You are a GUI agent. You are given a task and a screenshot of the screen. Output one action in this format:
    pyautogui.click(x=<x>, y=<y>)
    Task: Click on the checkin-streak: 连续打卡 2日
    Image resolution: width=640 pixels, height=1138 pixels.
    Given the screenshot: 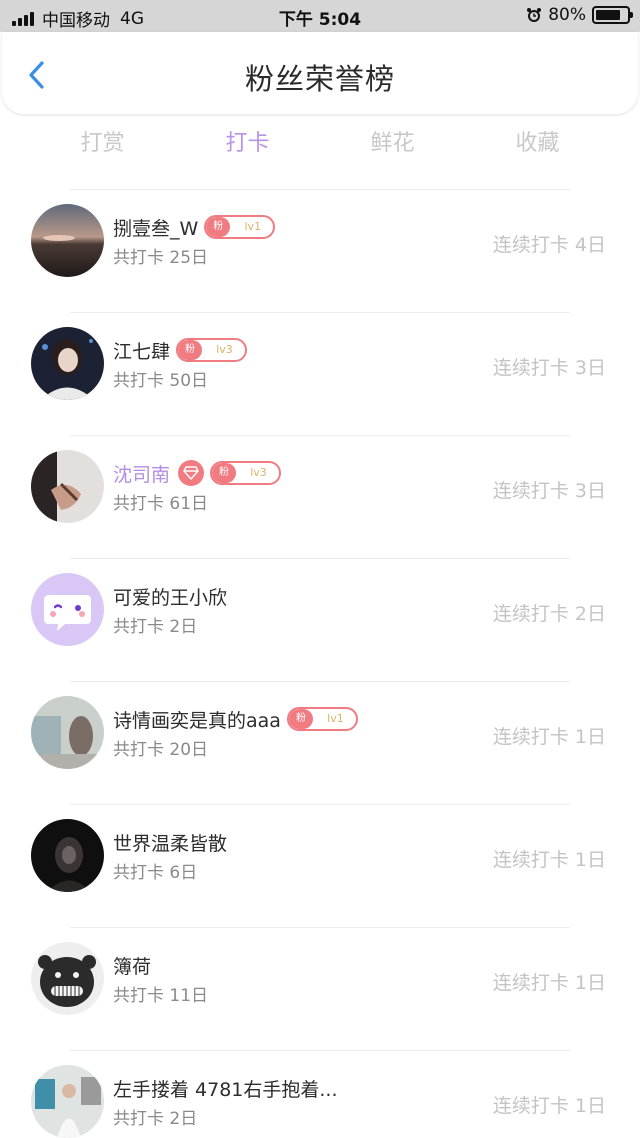 What is the action you would take?
    pyautogui.click(x=549, y=614)
    